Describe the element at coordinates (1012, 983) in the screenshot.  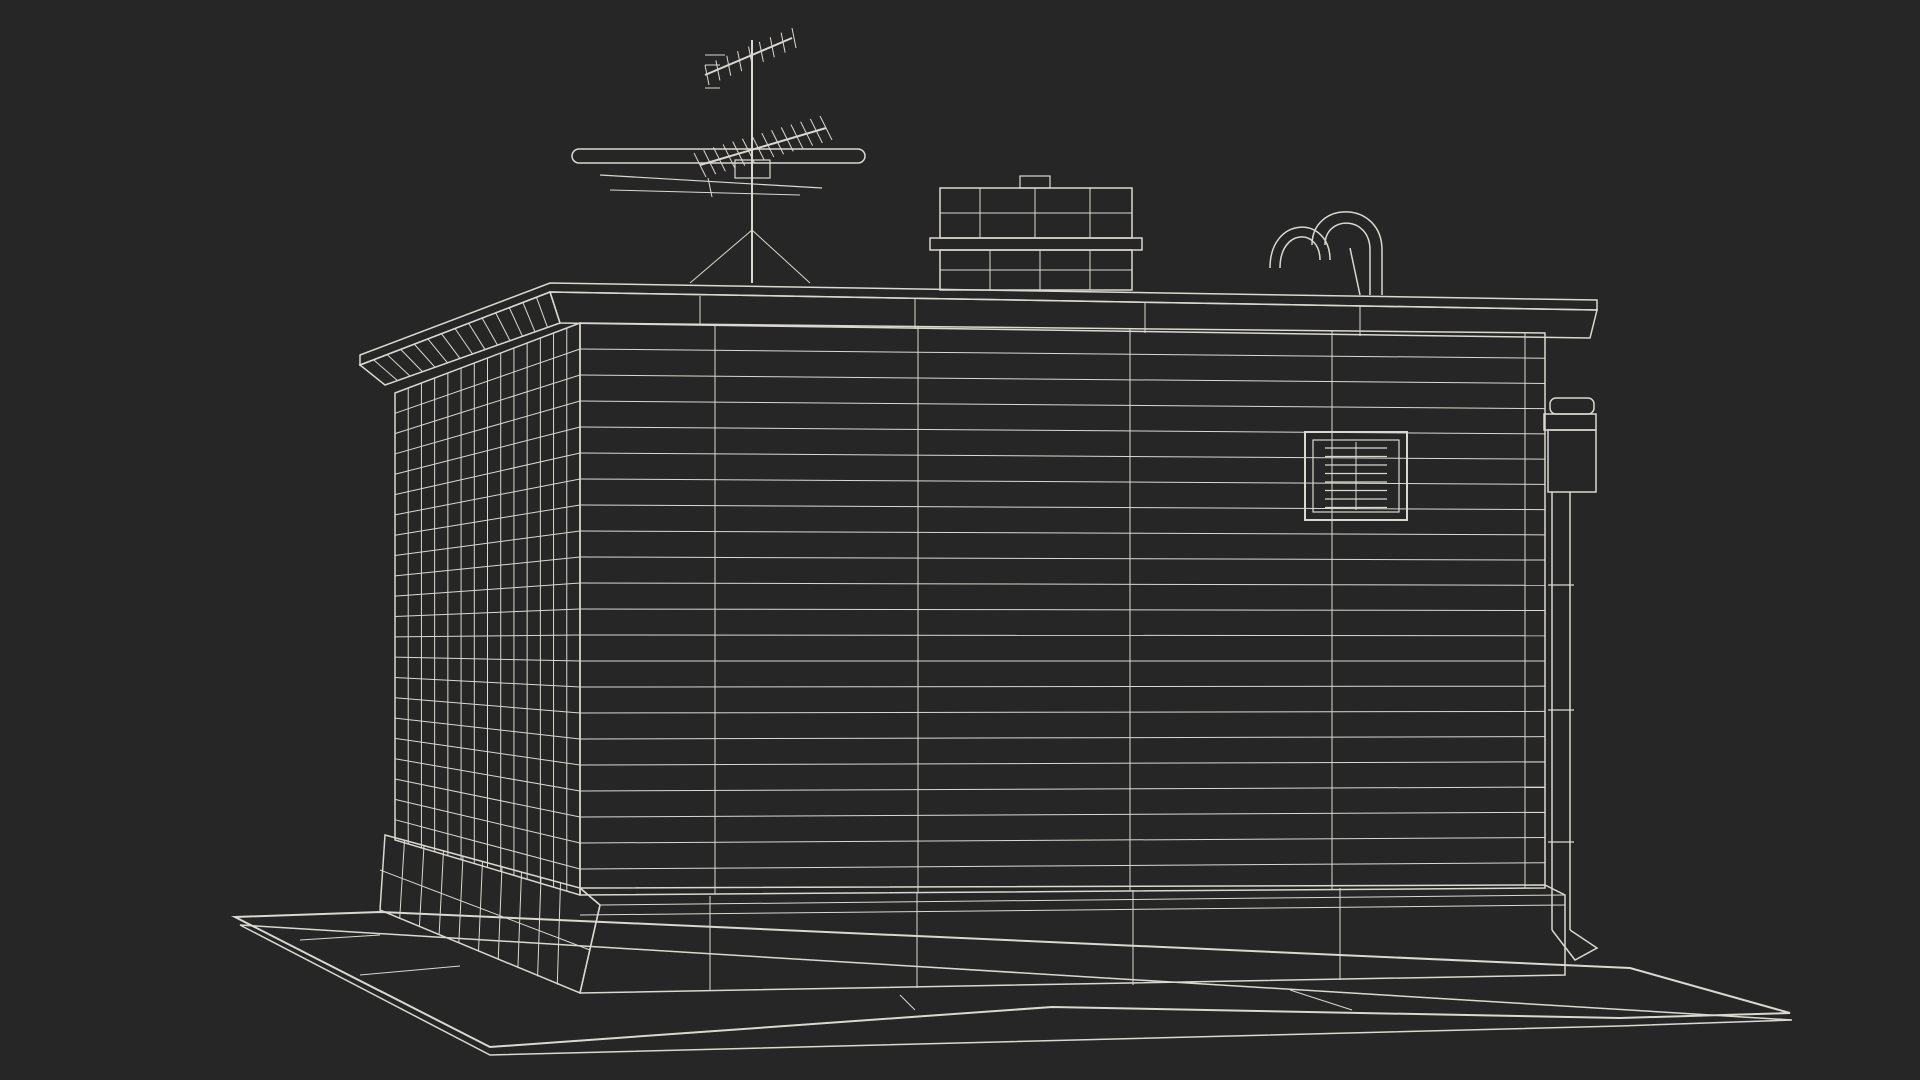
I see `ground-slab` at that location.